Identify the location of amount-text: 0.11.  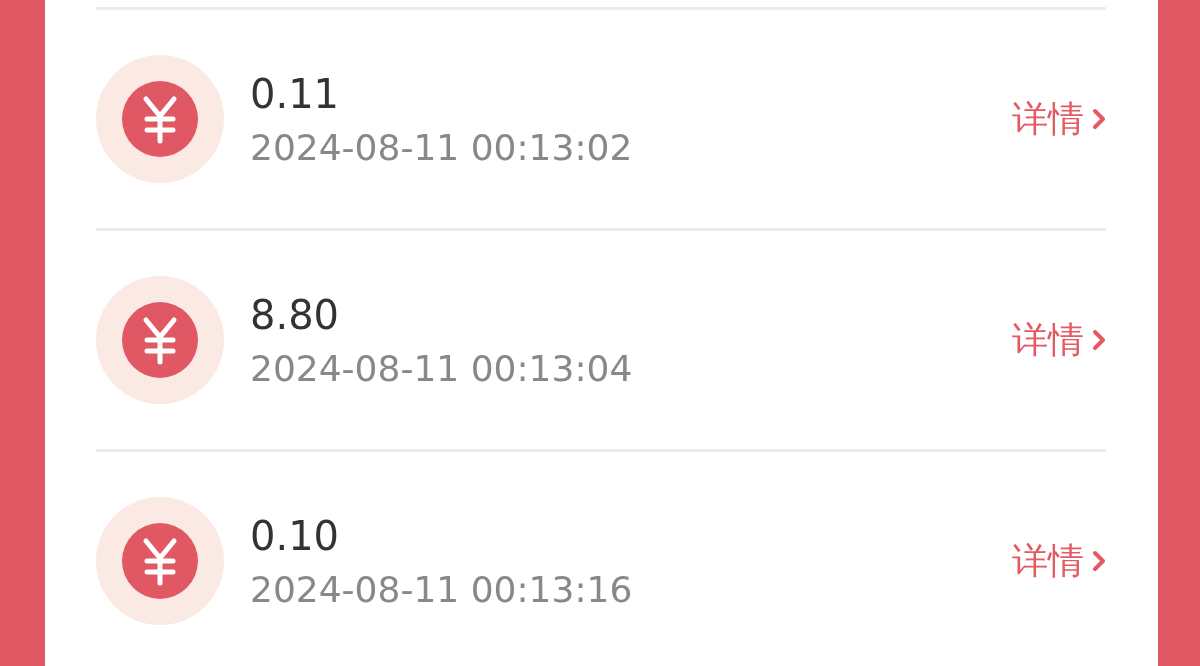
(295, 93).